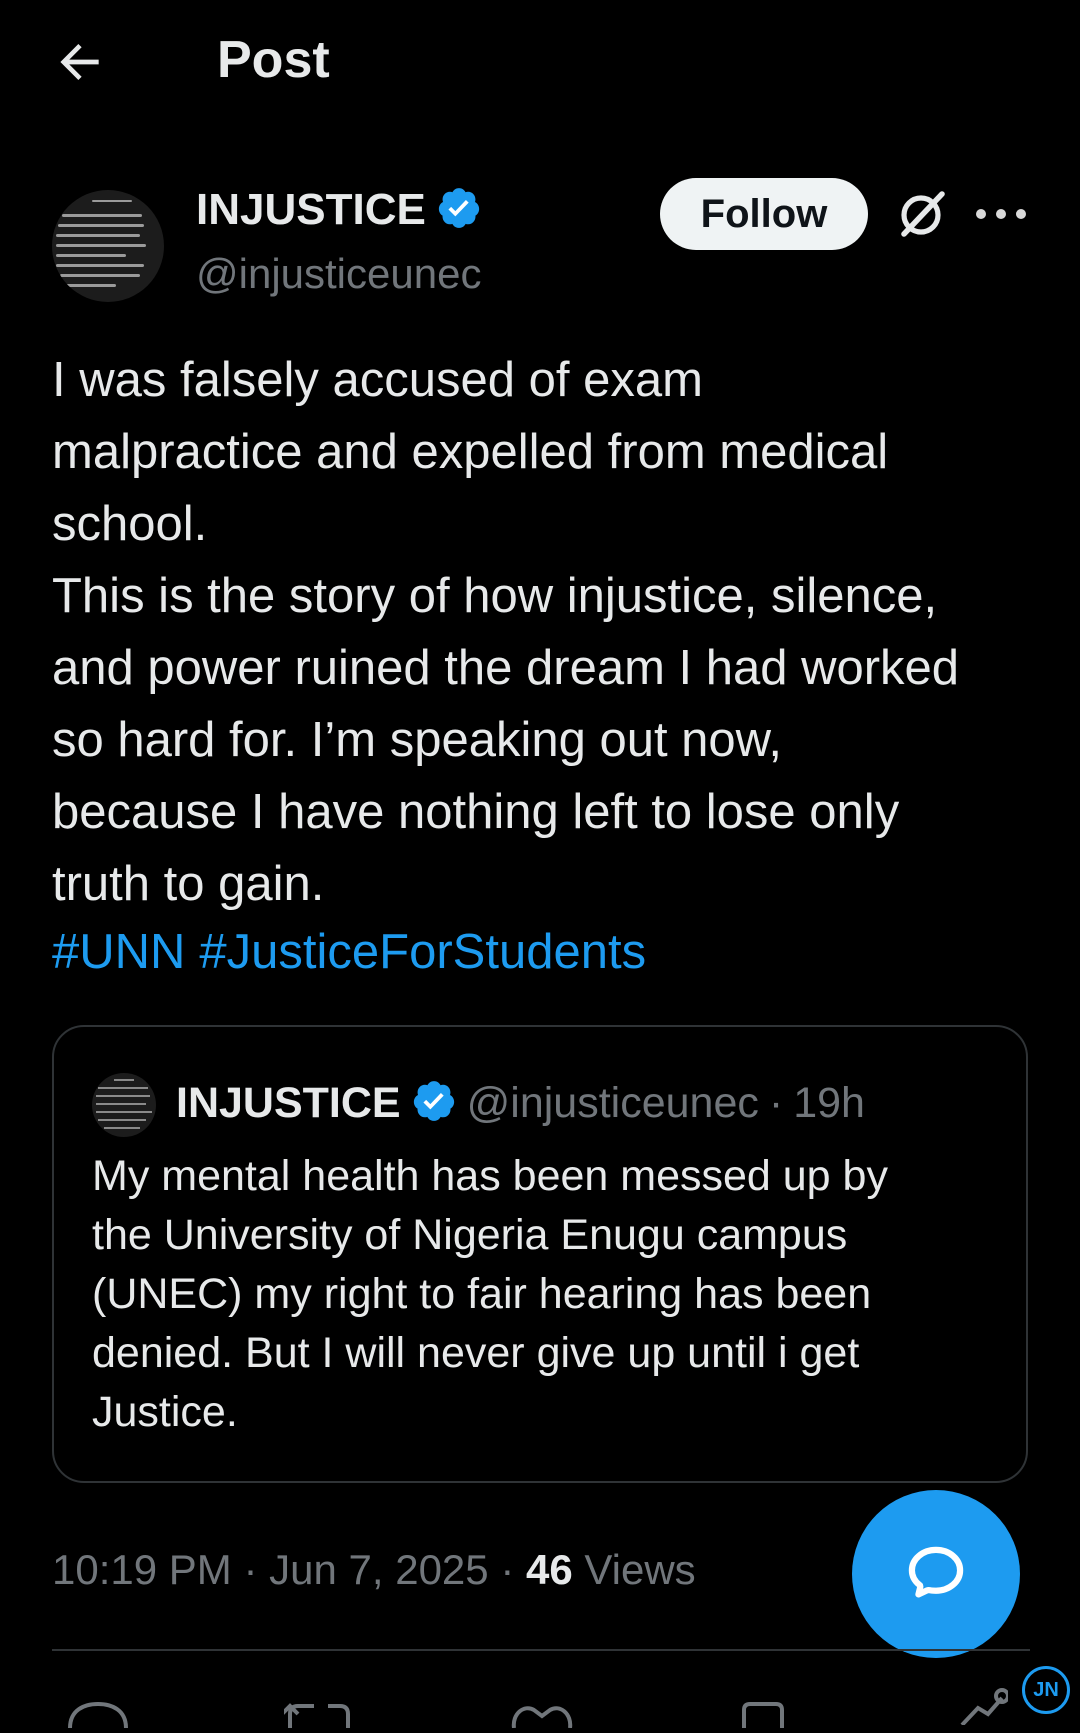 The height and width of the screenshot is (1733, 1080). I want to click on post-line: truth to gain., so click(188, 884).